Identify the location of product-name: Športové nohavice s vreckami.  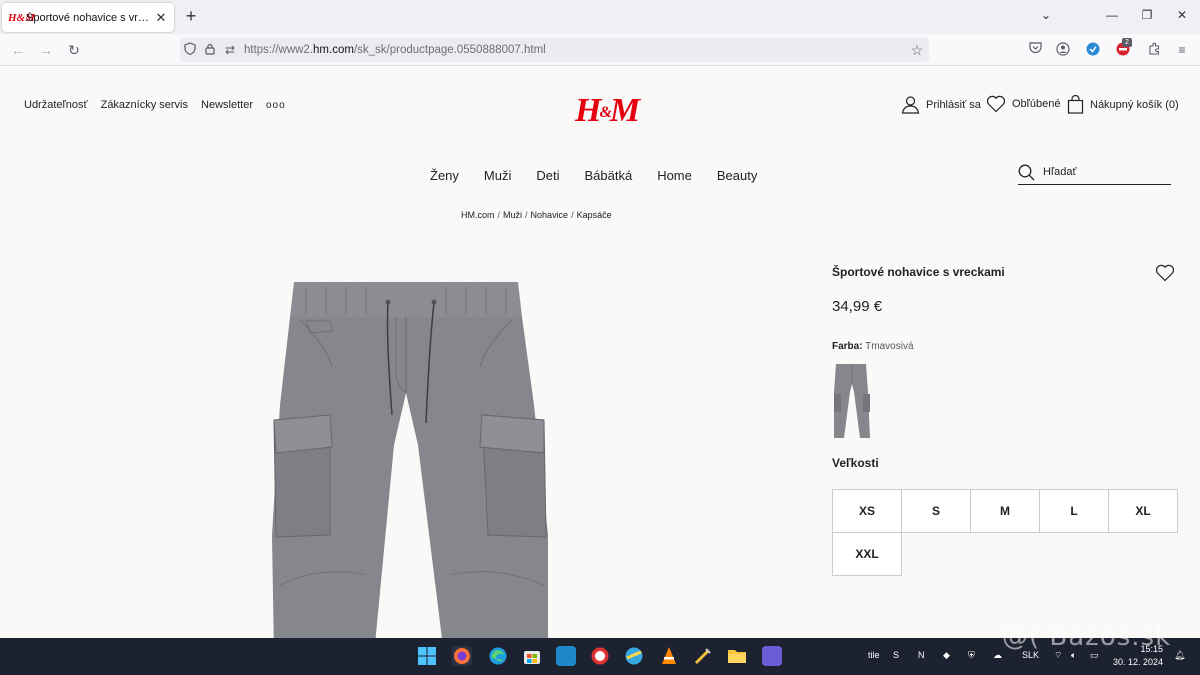
(918, 272).